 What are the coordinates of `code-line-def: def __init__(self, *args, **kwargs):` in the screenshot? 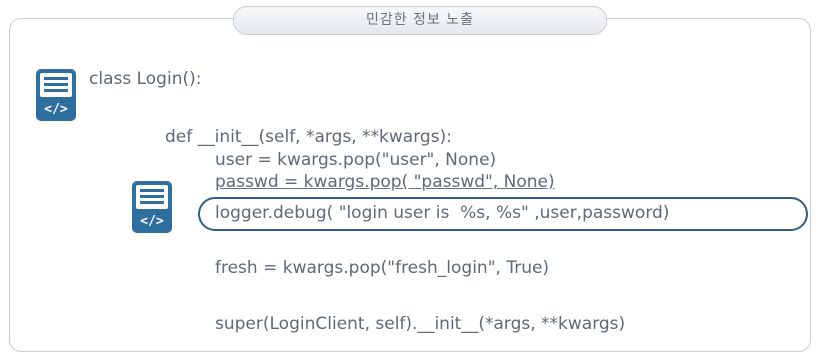 It's located at (308, 137).